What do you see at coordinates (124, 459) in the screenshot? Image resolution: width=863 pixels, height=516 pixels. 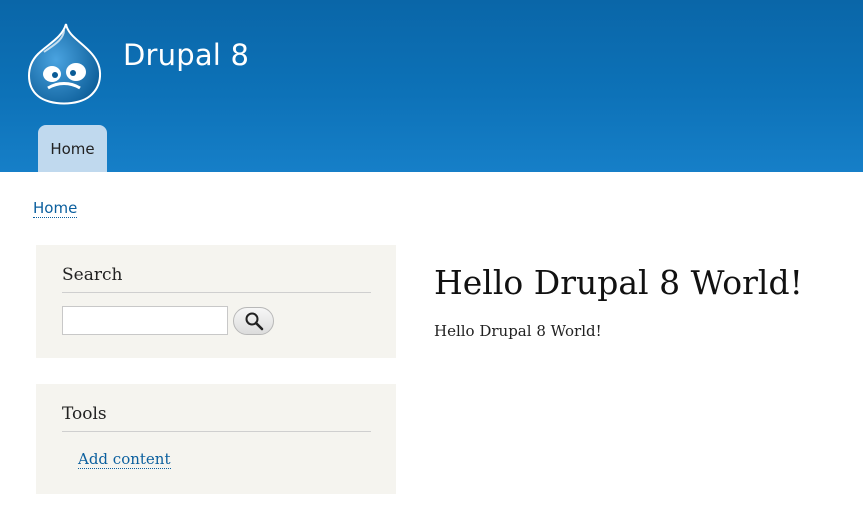 I see `add-content-link: Add content` at bounding box center [124, 459].